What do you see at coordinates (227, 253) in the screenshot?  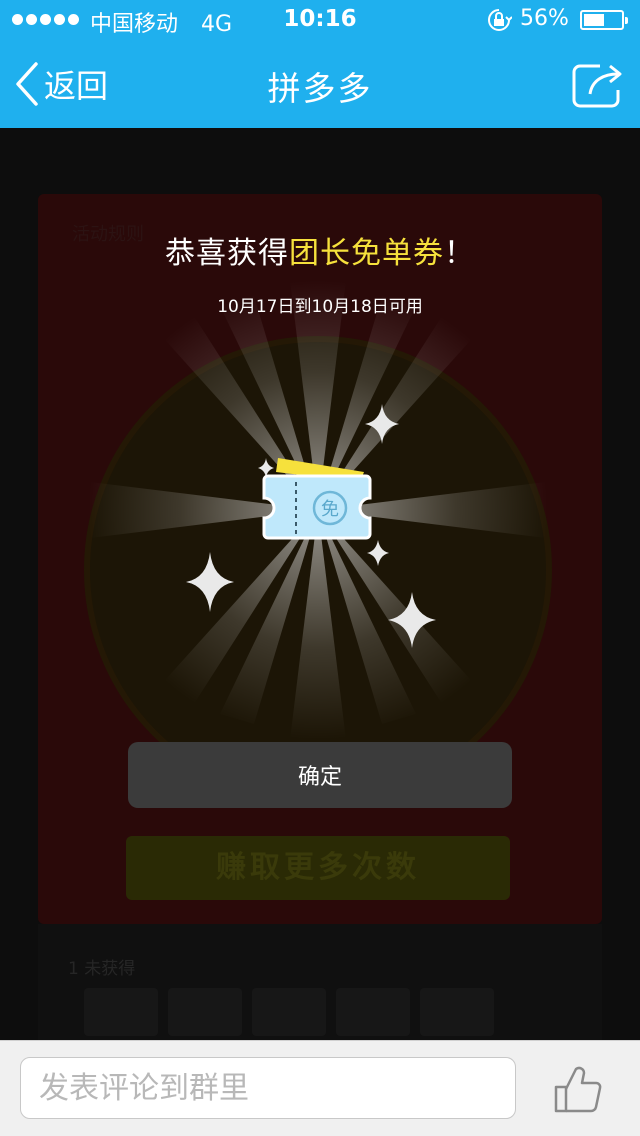 I see `reward-title-prefix: 恭喜获得` at bounding box center [227, 253].